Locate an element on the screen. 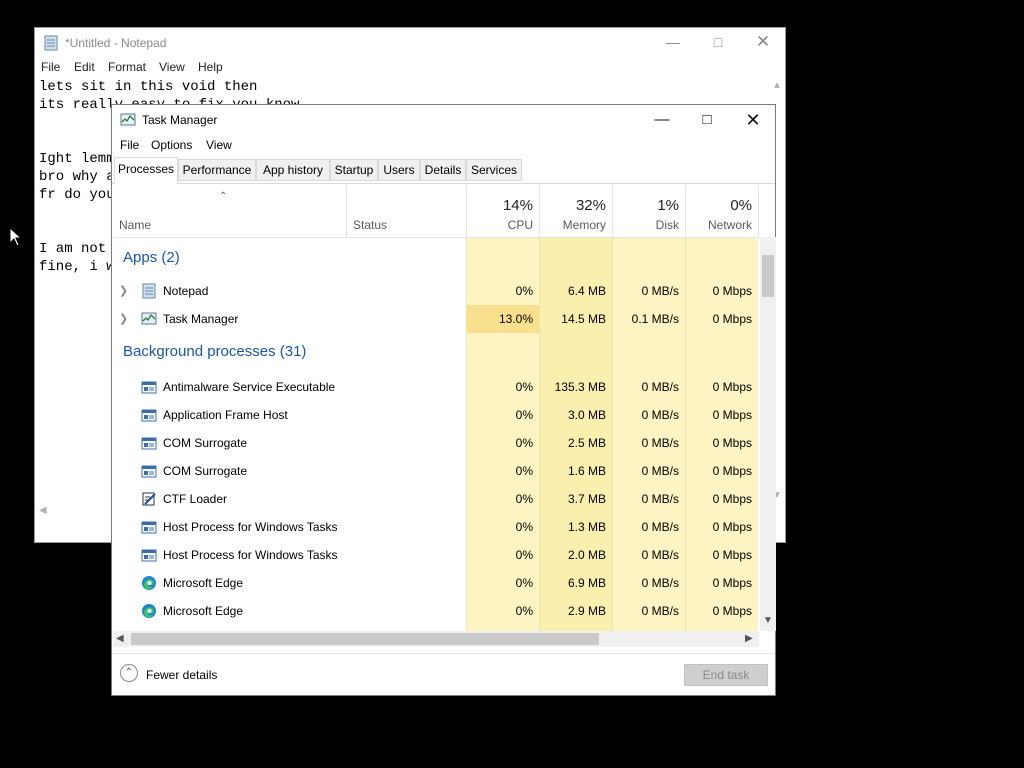 The height and width of the screenshot is (768, 1024). table-row: COM Surrogate 0% 1.6 MB 0 MB/s 0 Mbps is located at coordinates (436, 471).